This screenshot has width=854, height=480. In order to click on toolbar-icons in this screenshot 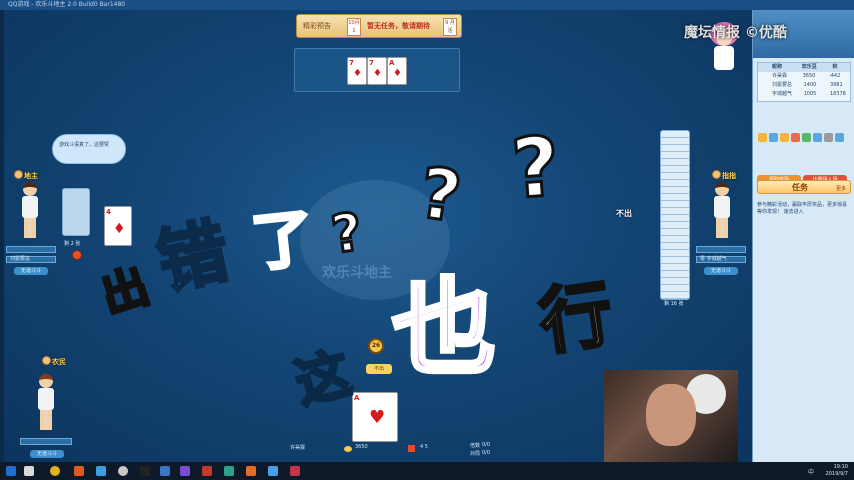, I will do `click(804, 138)`.